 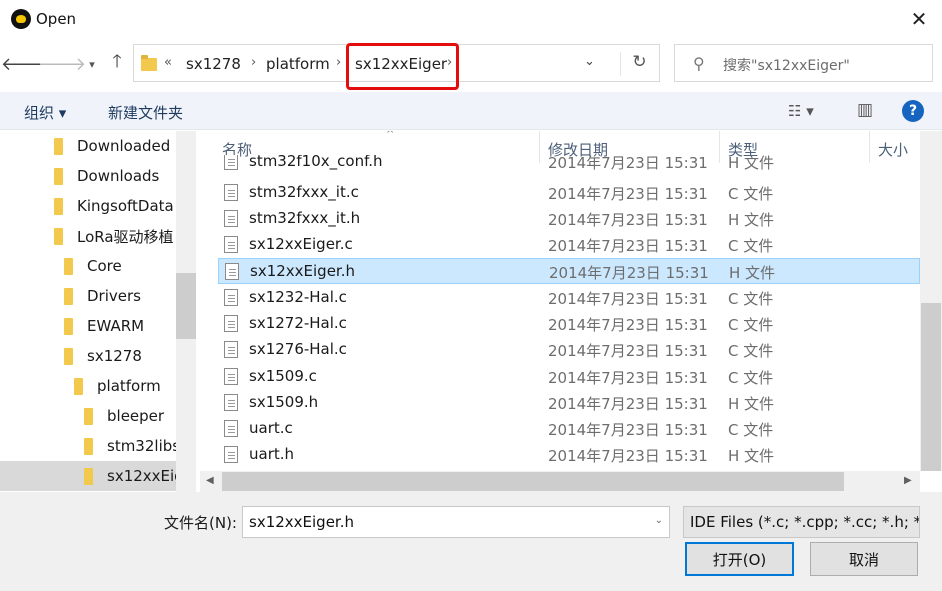 I want to click on command-toolbar: 组织 ▾ 新建文件夹 ☷ ▾ ▥ ?, so click(x=471, y=111).